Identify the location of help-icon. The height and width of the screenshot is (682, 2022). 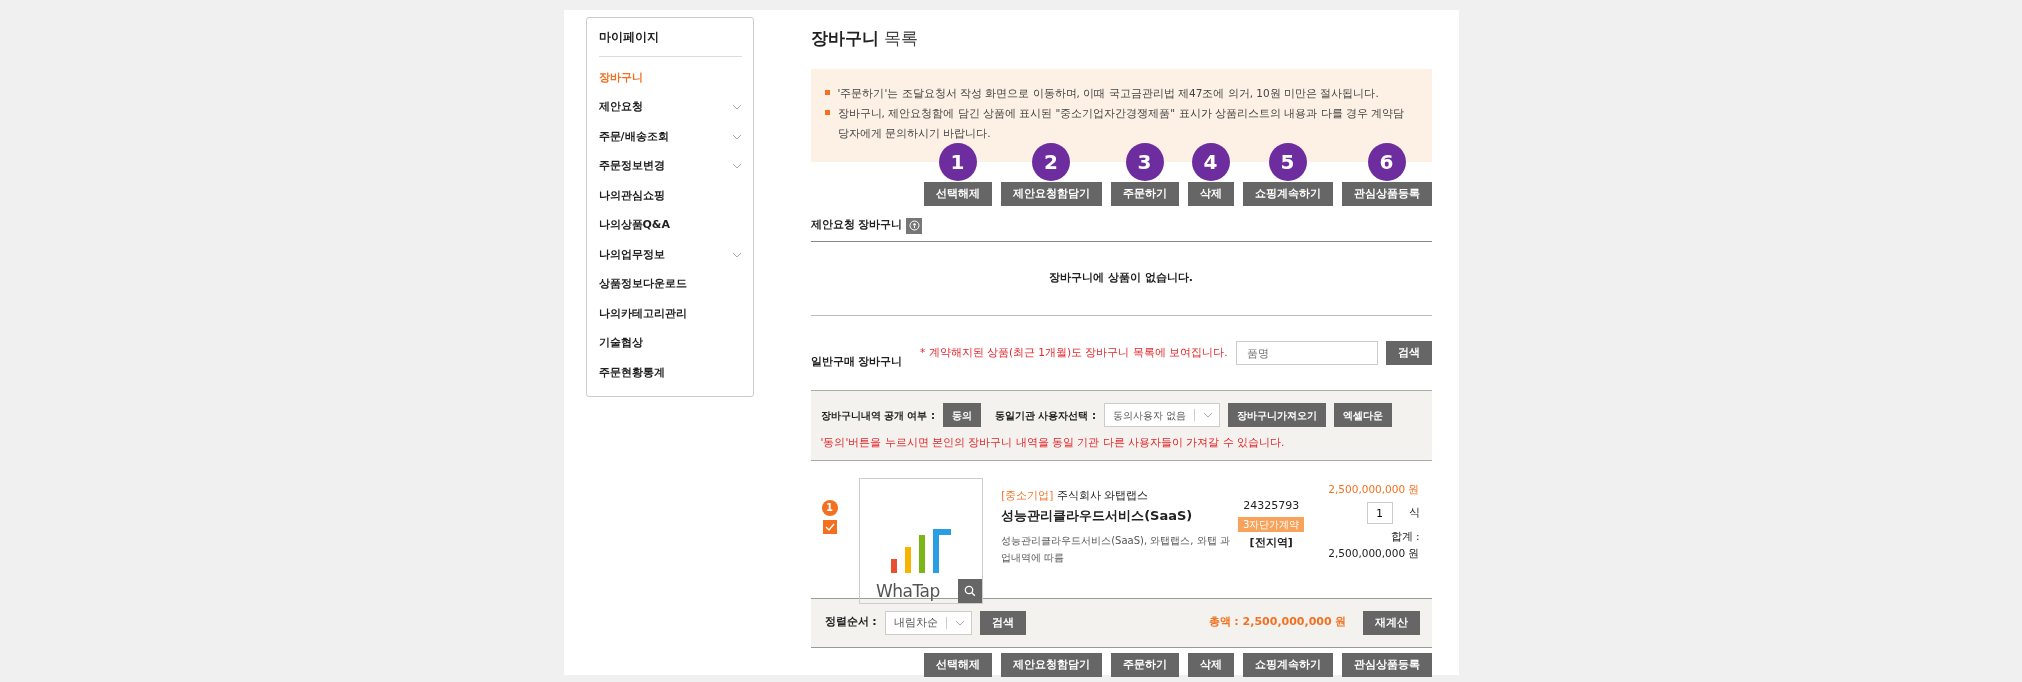
(914, 225).